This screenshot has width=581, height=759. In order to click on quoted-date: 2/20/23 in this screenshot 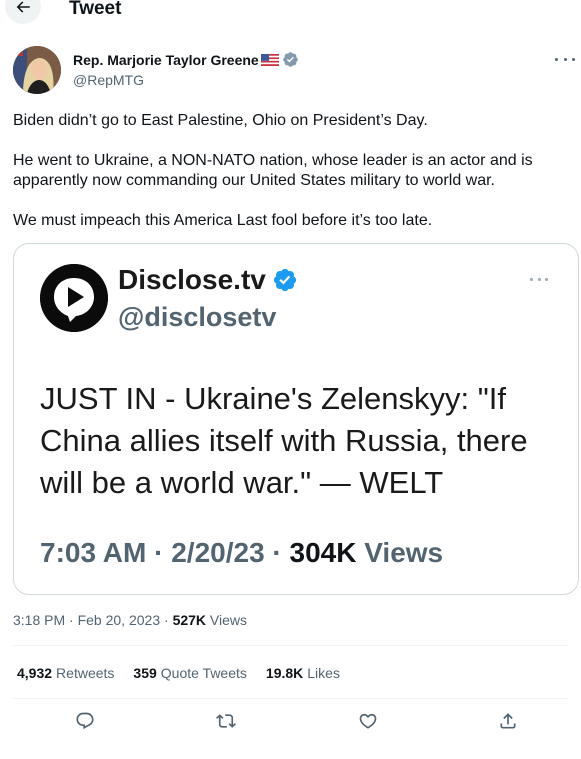, I will do `click(218, 552)`.